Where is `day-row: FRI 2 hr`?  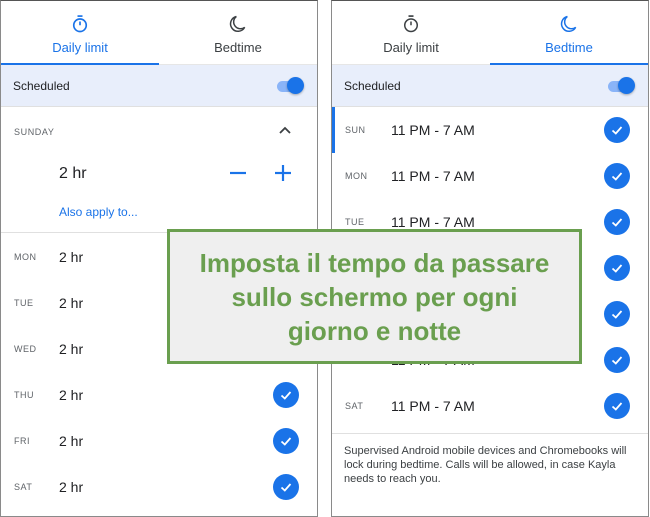
day-row: FRI 2 hr is located at coordinates (159, 441).